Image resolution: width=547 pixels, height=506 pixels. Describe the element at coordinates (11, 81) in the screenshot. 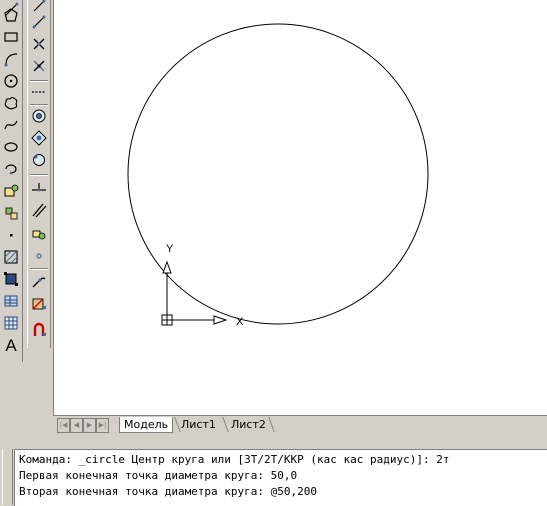

I see `circle-icon` at that location.